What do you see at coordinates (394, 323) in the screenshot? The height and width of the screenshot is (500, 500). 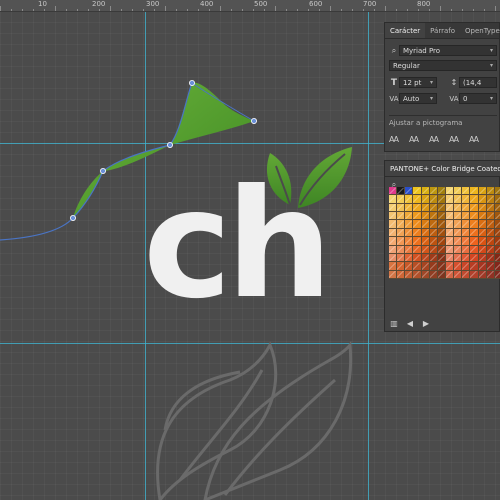 I see `swatch-library-icon: ▥` at bounding box center [394, 323].